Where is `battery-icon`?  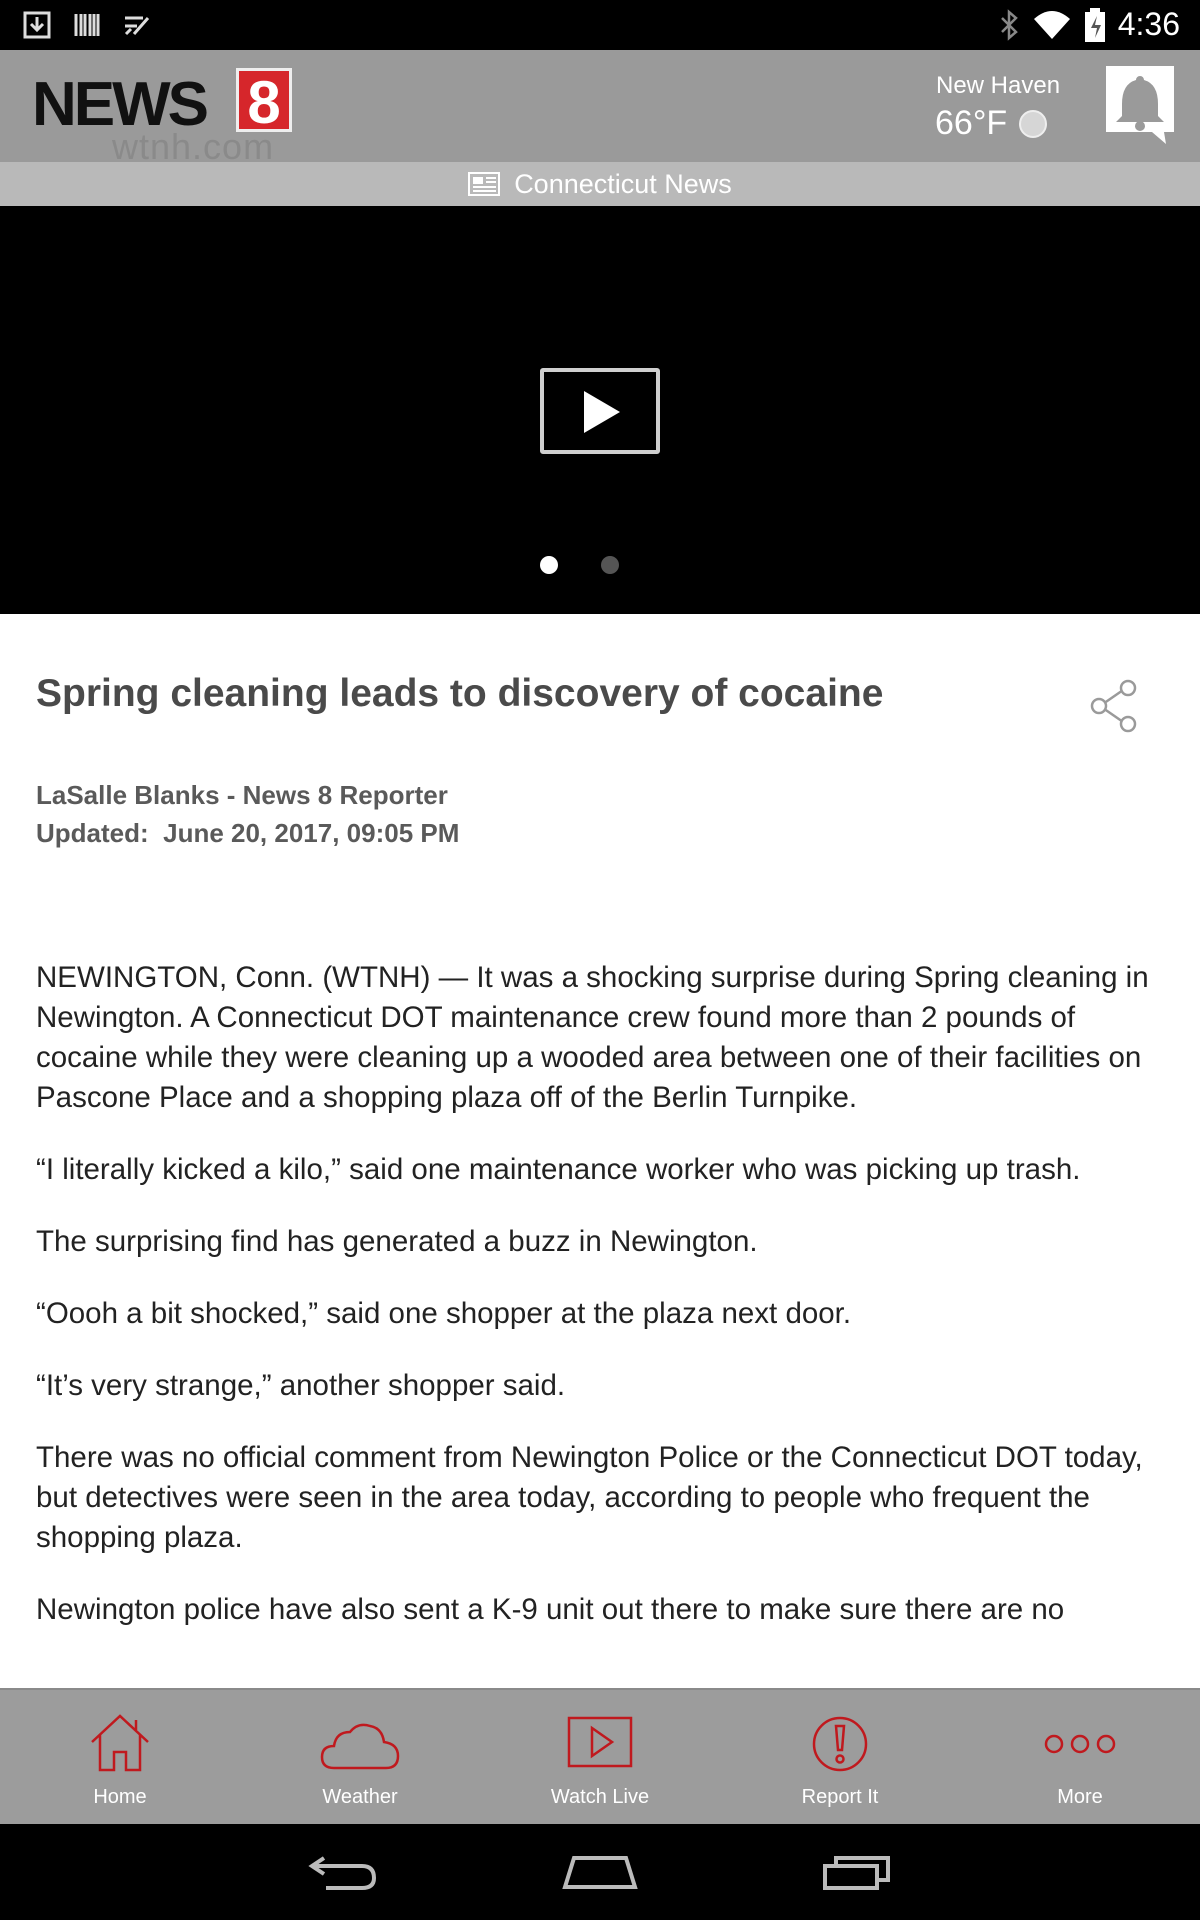 battery-icon is located at coordinates (1094, 24).